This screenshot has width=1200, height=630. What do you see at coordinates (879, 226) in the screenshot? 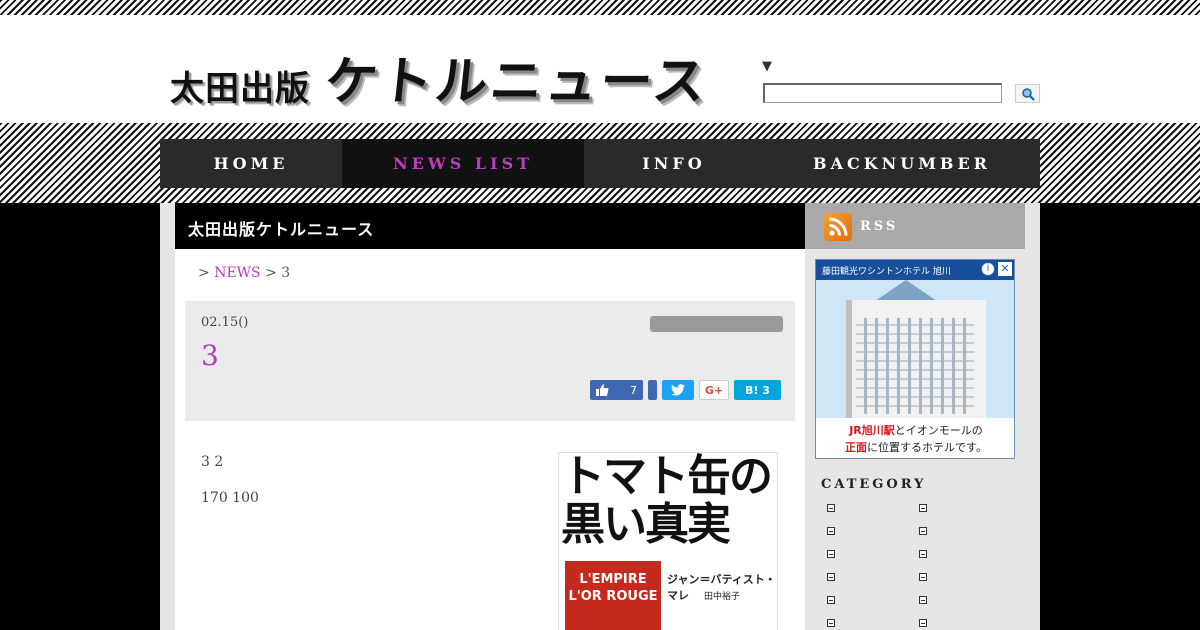
I see `rss-label: RSS` at bounding box center [879, 226].